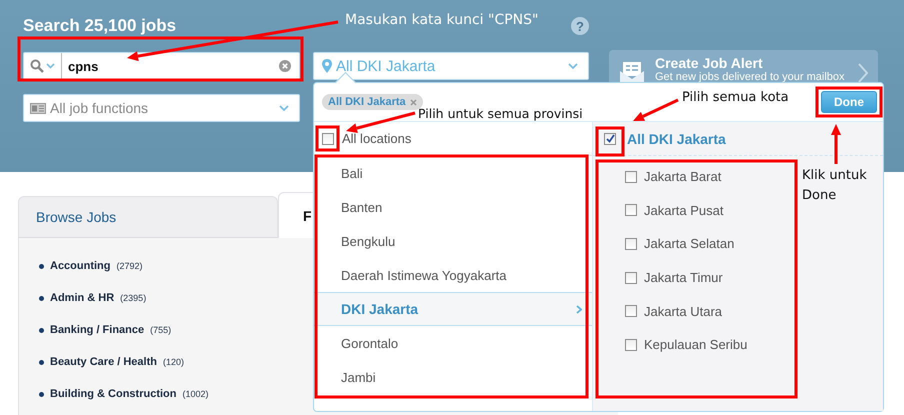 This screenshot has width=904, height=415. I want to click on category-link: Banking / Finance, so click(97, 330).